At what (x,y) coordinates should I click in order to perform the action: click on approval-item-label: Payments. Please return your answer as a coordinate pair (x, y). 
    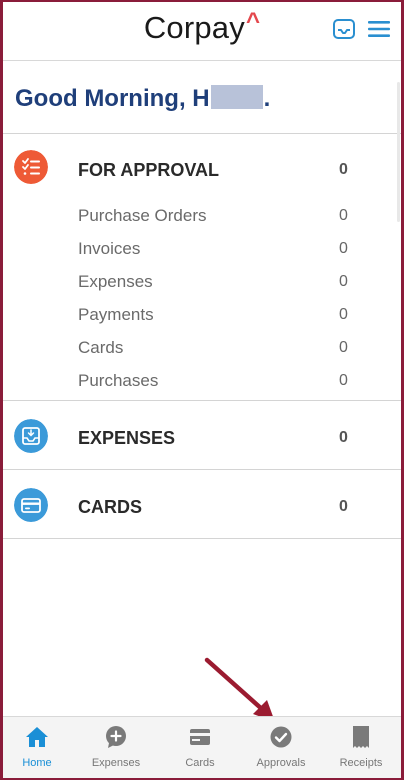
    Looking at the image, I should click on (116, 314).